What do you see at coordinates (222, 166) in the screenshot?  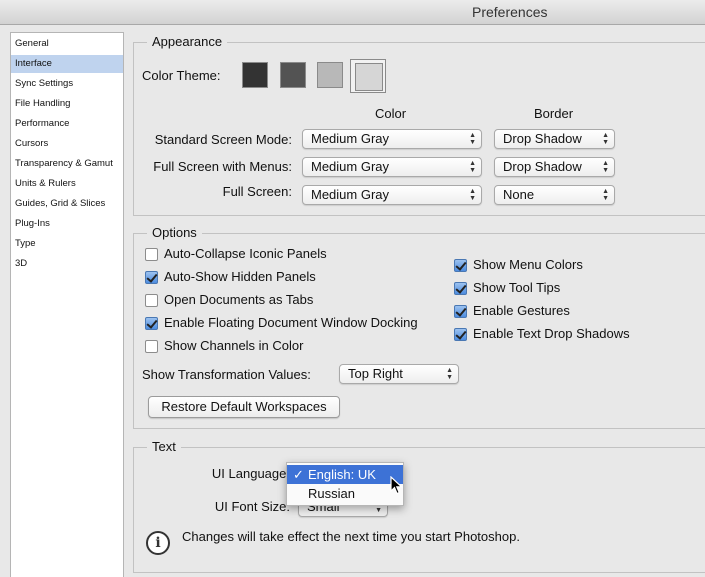 I see `full-screen-menus-label: Full Screen with Menus:` at bounding box center [222, 166].